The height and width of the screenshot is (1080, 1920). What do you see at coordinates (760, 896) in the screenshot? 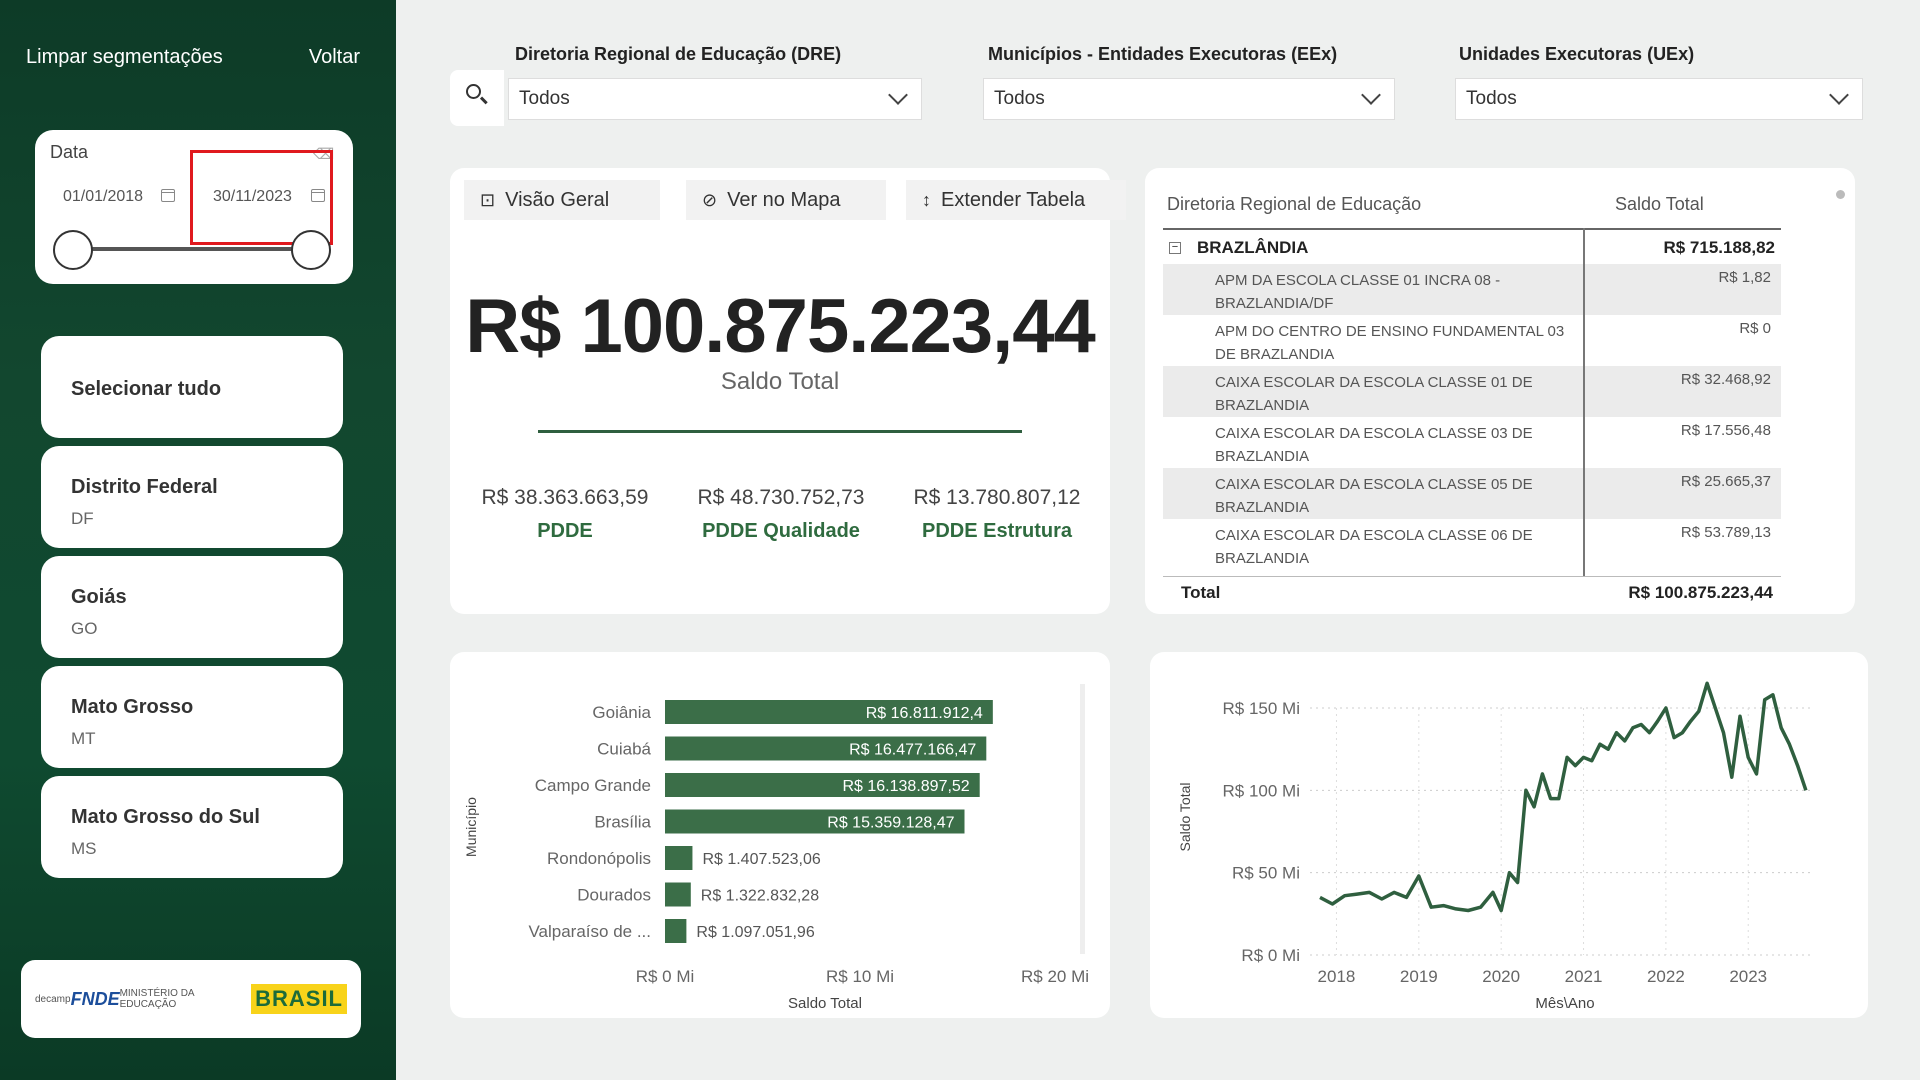
I see `bar-data-label: R$ 1.322.832,28` at bounding box center [760, 896].